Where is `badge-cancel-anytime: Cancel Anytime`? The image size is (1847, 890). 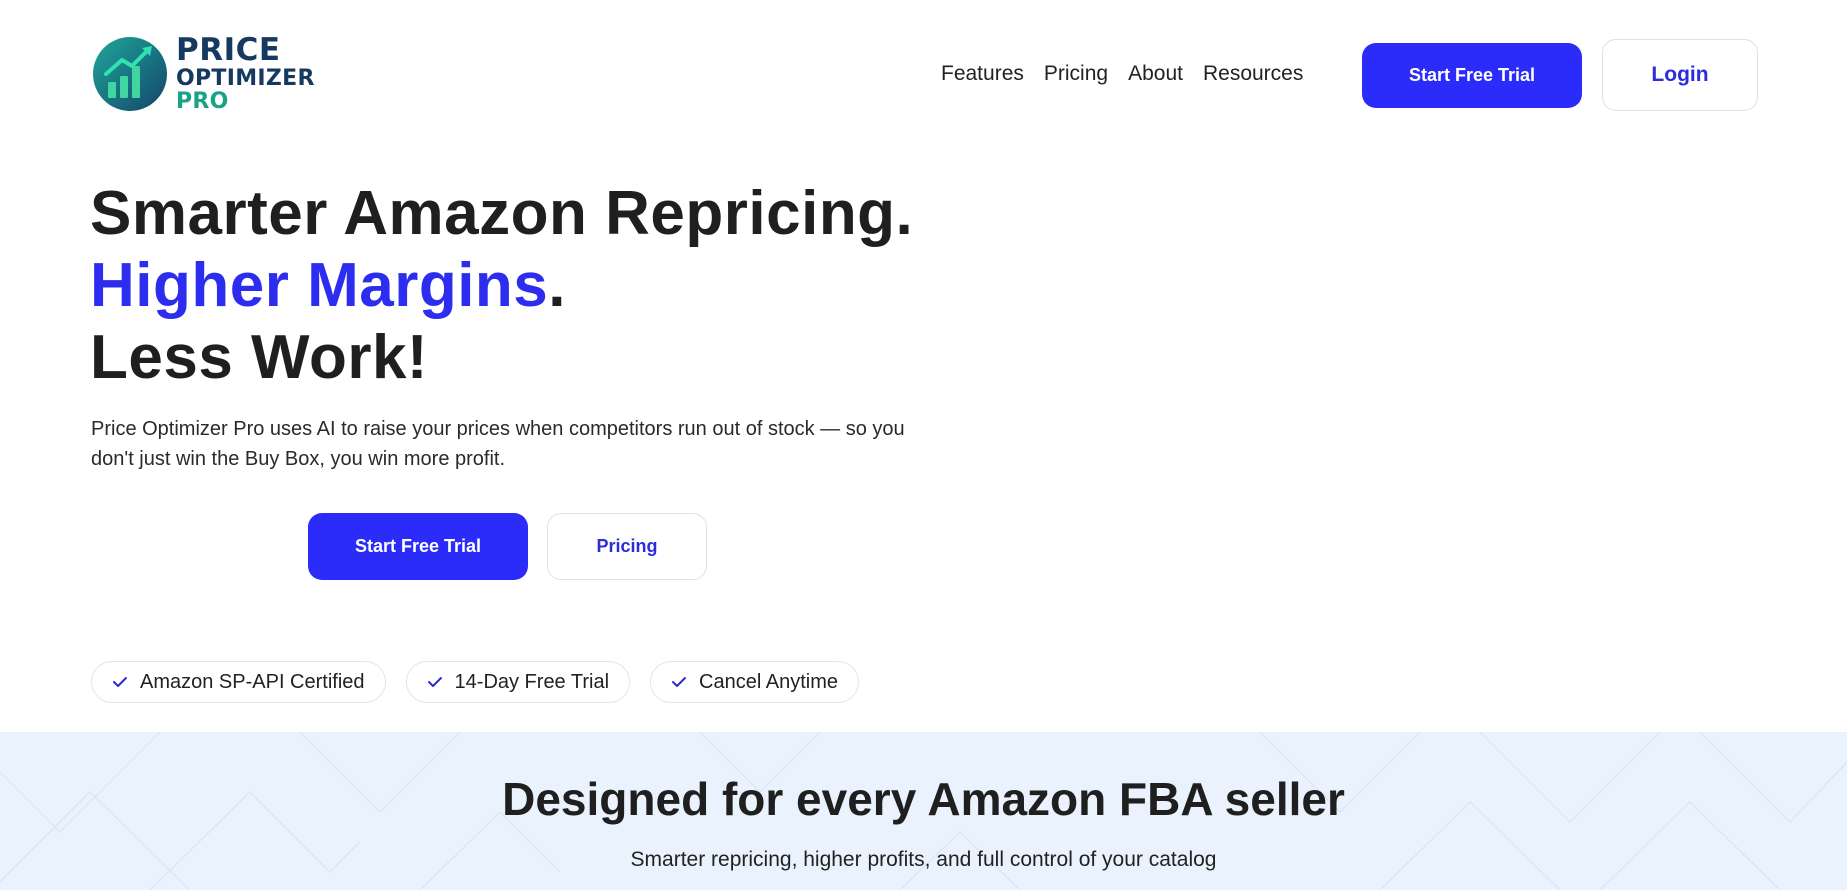 badge-cancel-anytime: Cancel Anytime is located at coordinates (754, 682).